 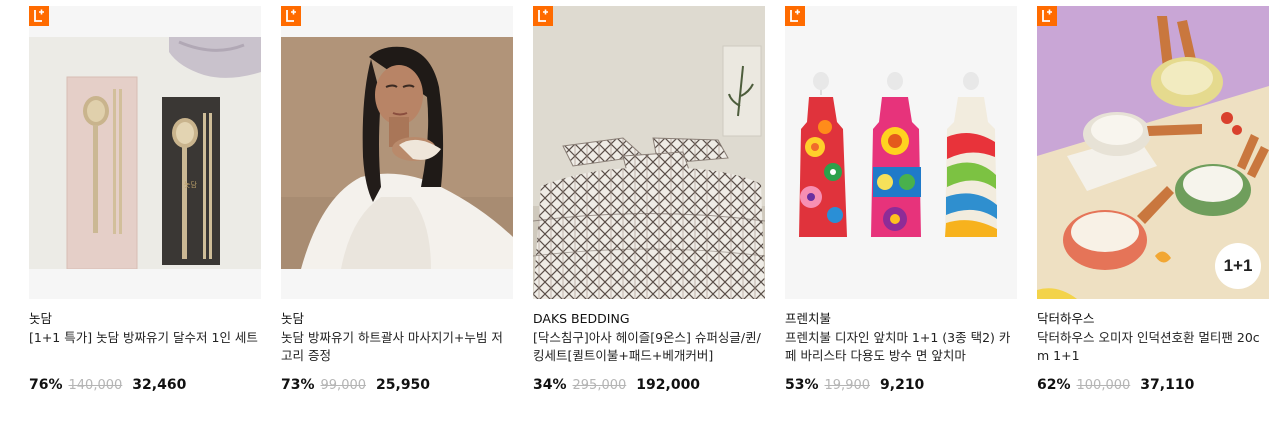 What do you see at coordinates (145, 347) in the screenshot?
I see `product-title: [1+1 특가] 놋담 방짜유기 달수저 1인 세트` at bounding box center [145, 347].